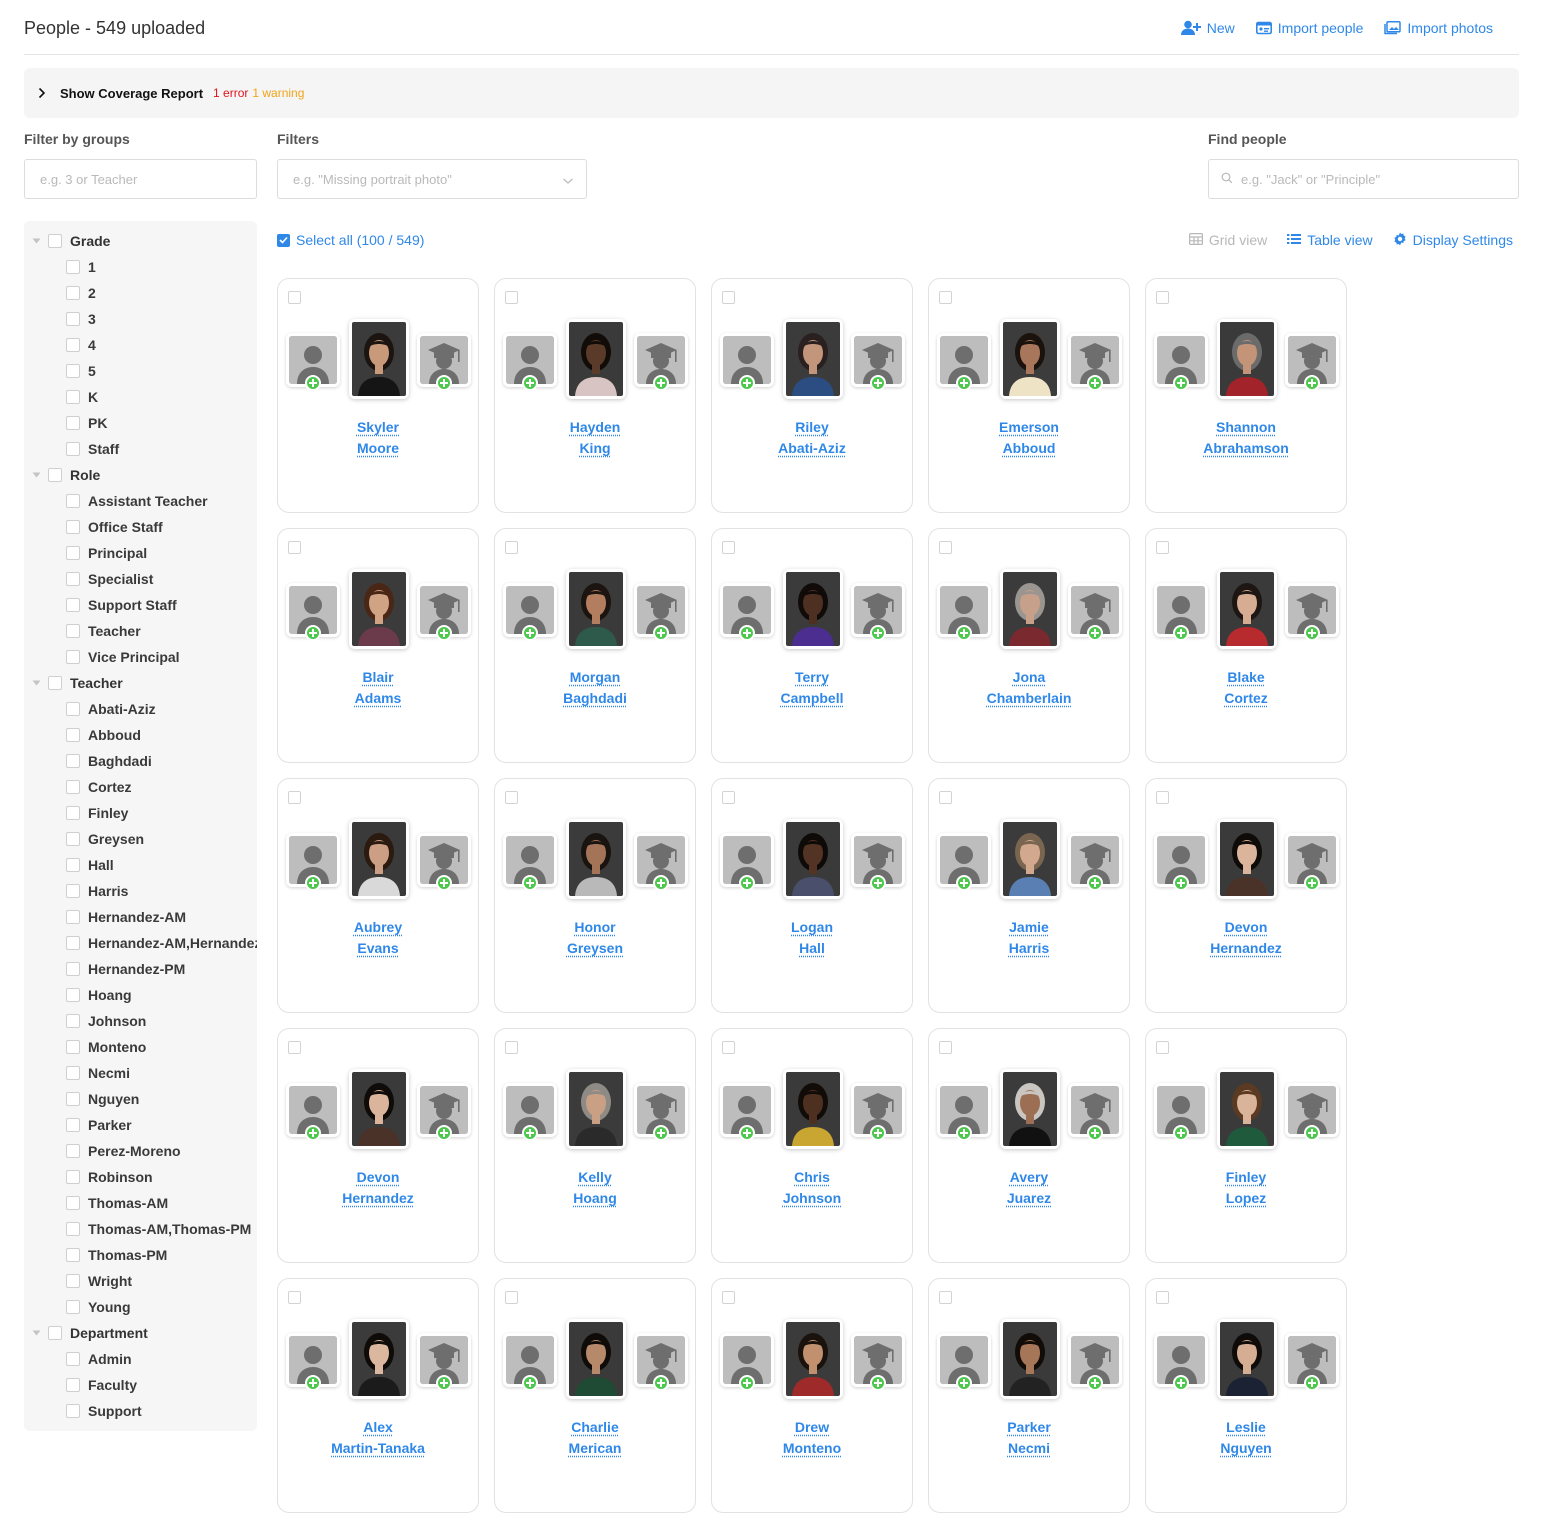  I want to click on person-last-name: Evans, so click(378, 948).